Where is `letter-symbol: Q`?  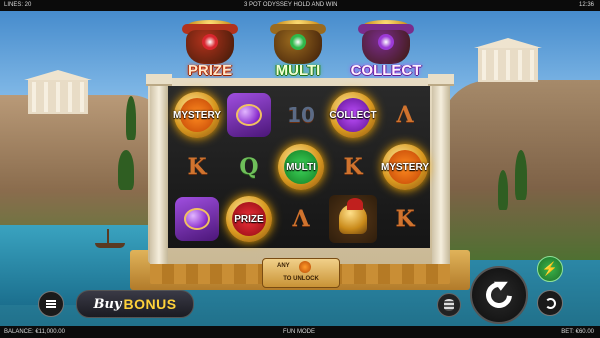 letter-symbol: Q is located at coordinates (249, 167).